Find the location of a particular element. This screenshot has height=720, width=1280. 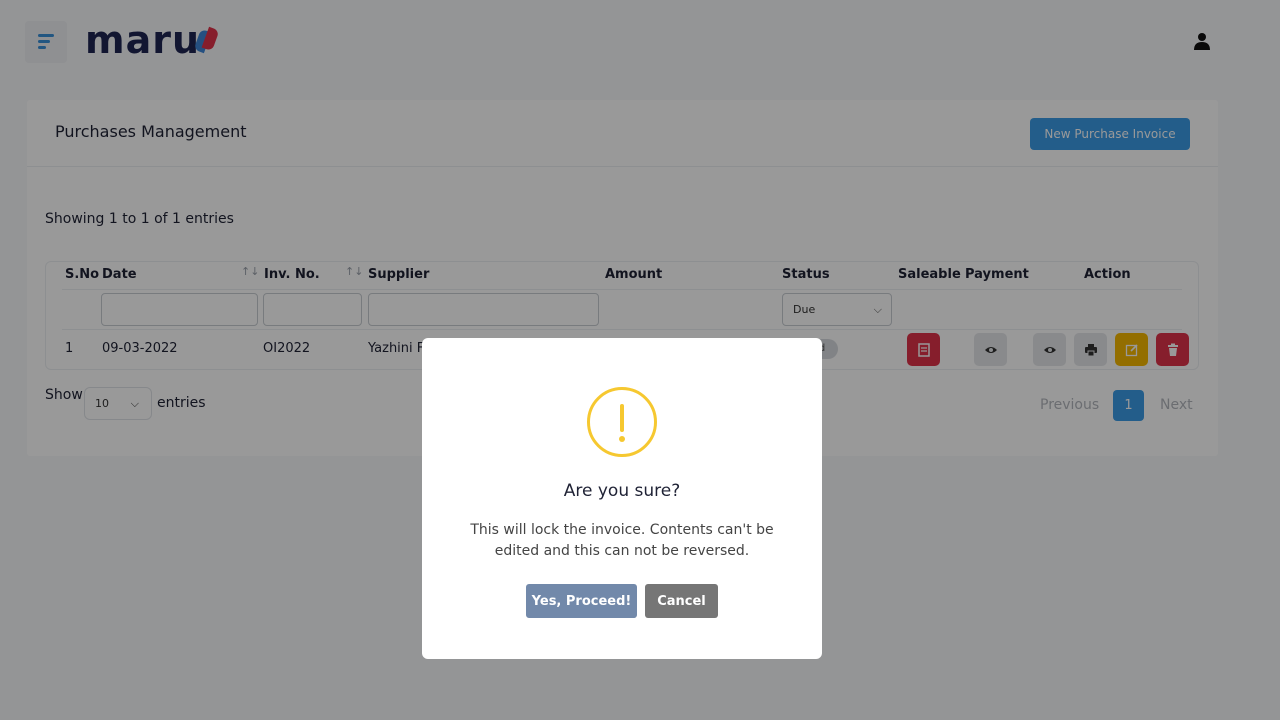

dialog-title: Are you sure? is located at coordinates (622, 491).